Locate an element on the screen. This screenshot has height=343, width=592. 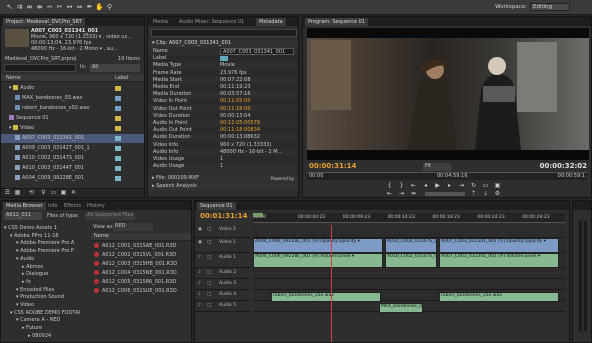
metadata-row: Audio Out Point 00:11:18:00834 is located at coordinates (223, 131).